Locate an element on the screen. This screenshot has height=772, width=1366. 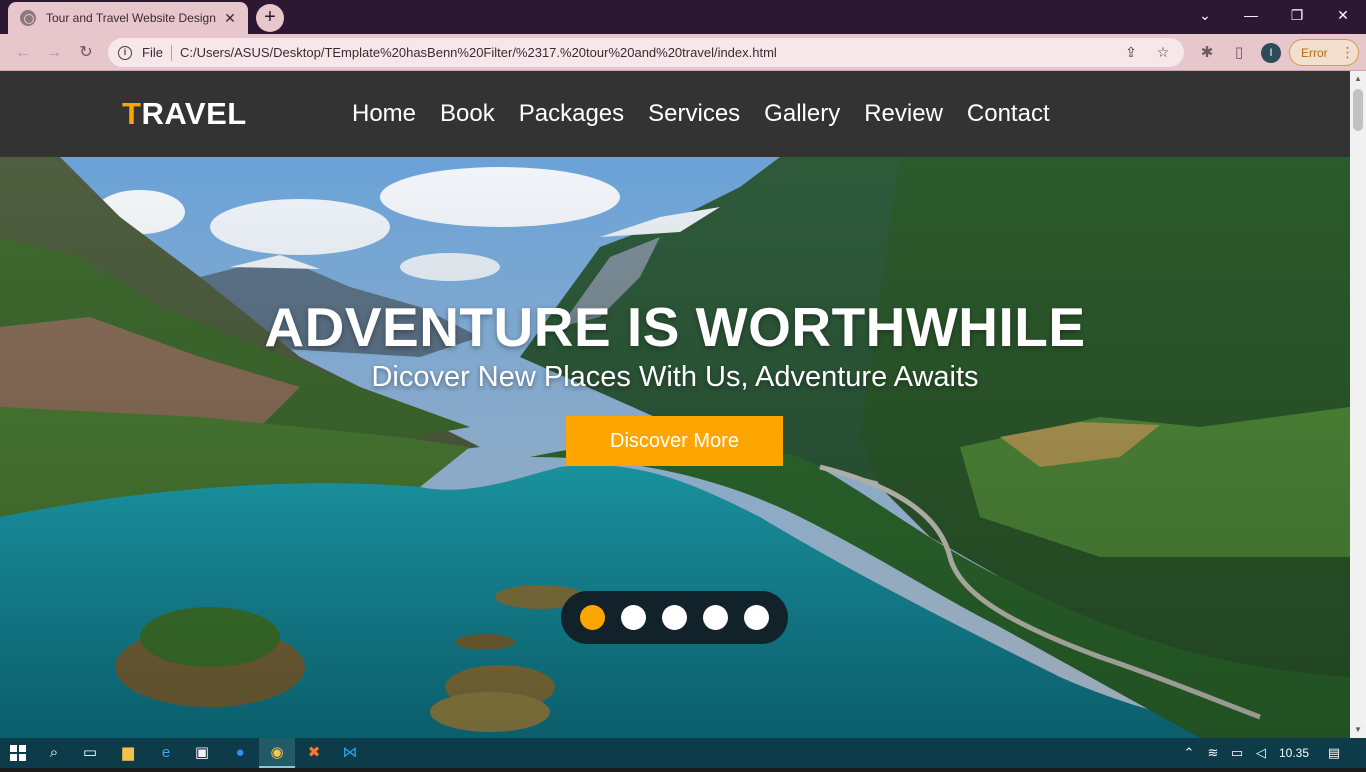
favicon-icon is located at coordinates (28, 18).